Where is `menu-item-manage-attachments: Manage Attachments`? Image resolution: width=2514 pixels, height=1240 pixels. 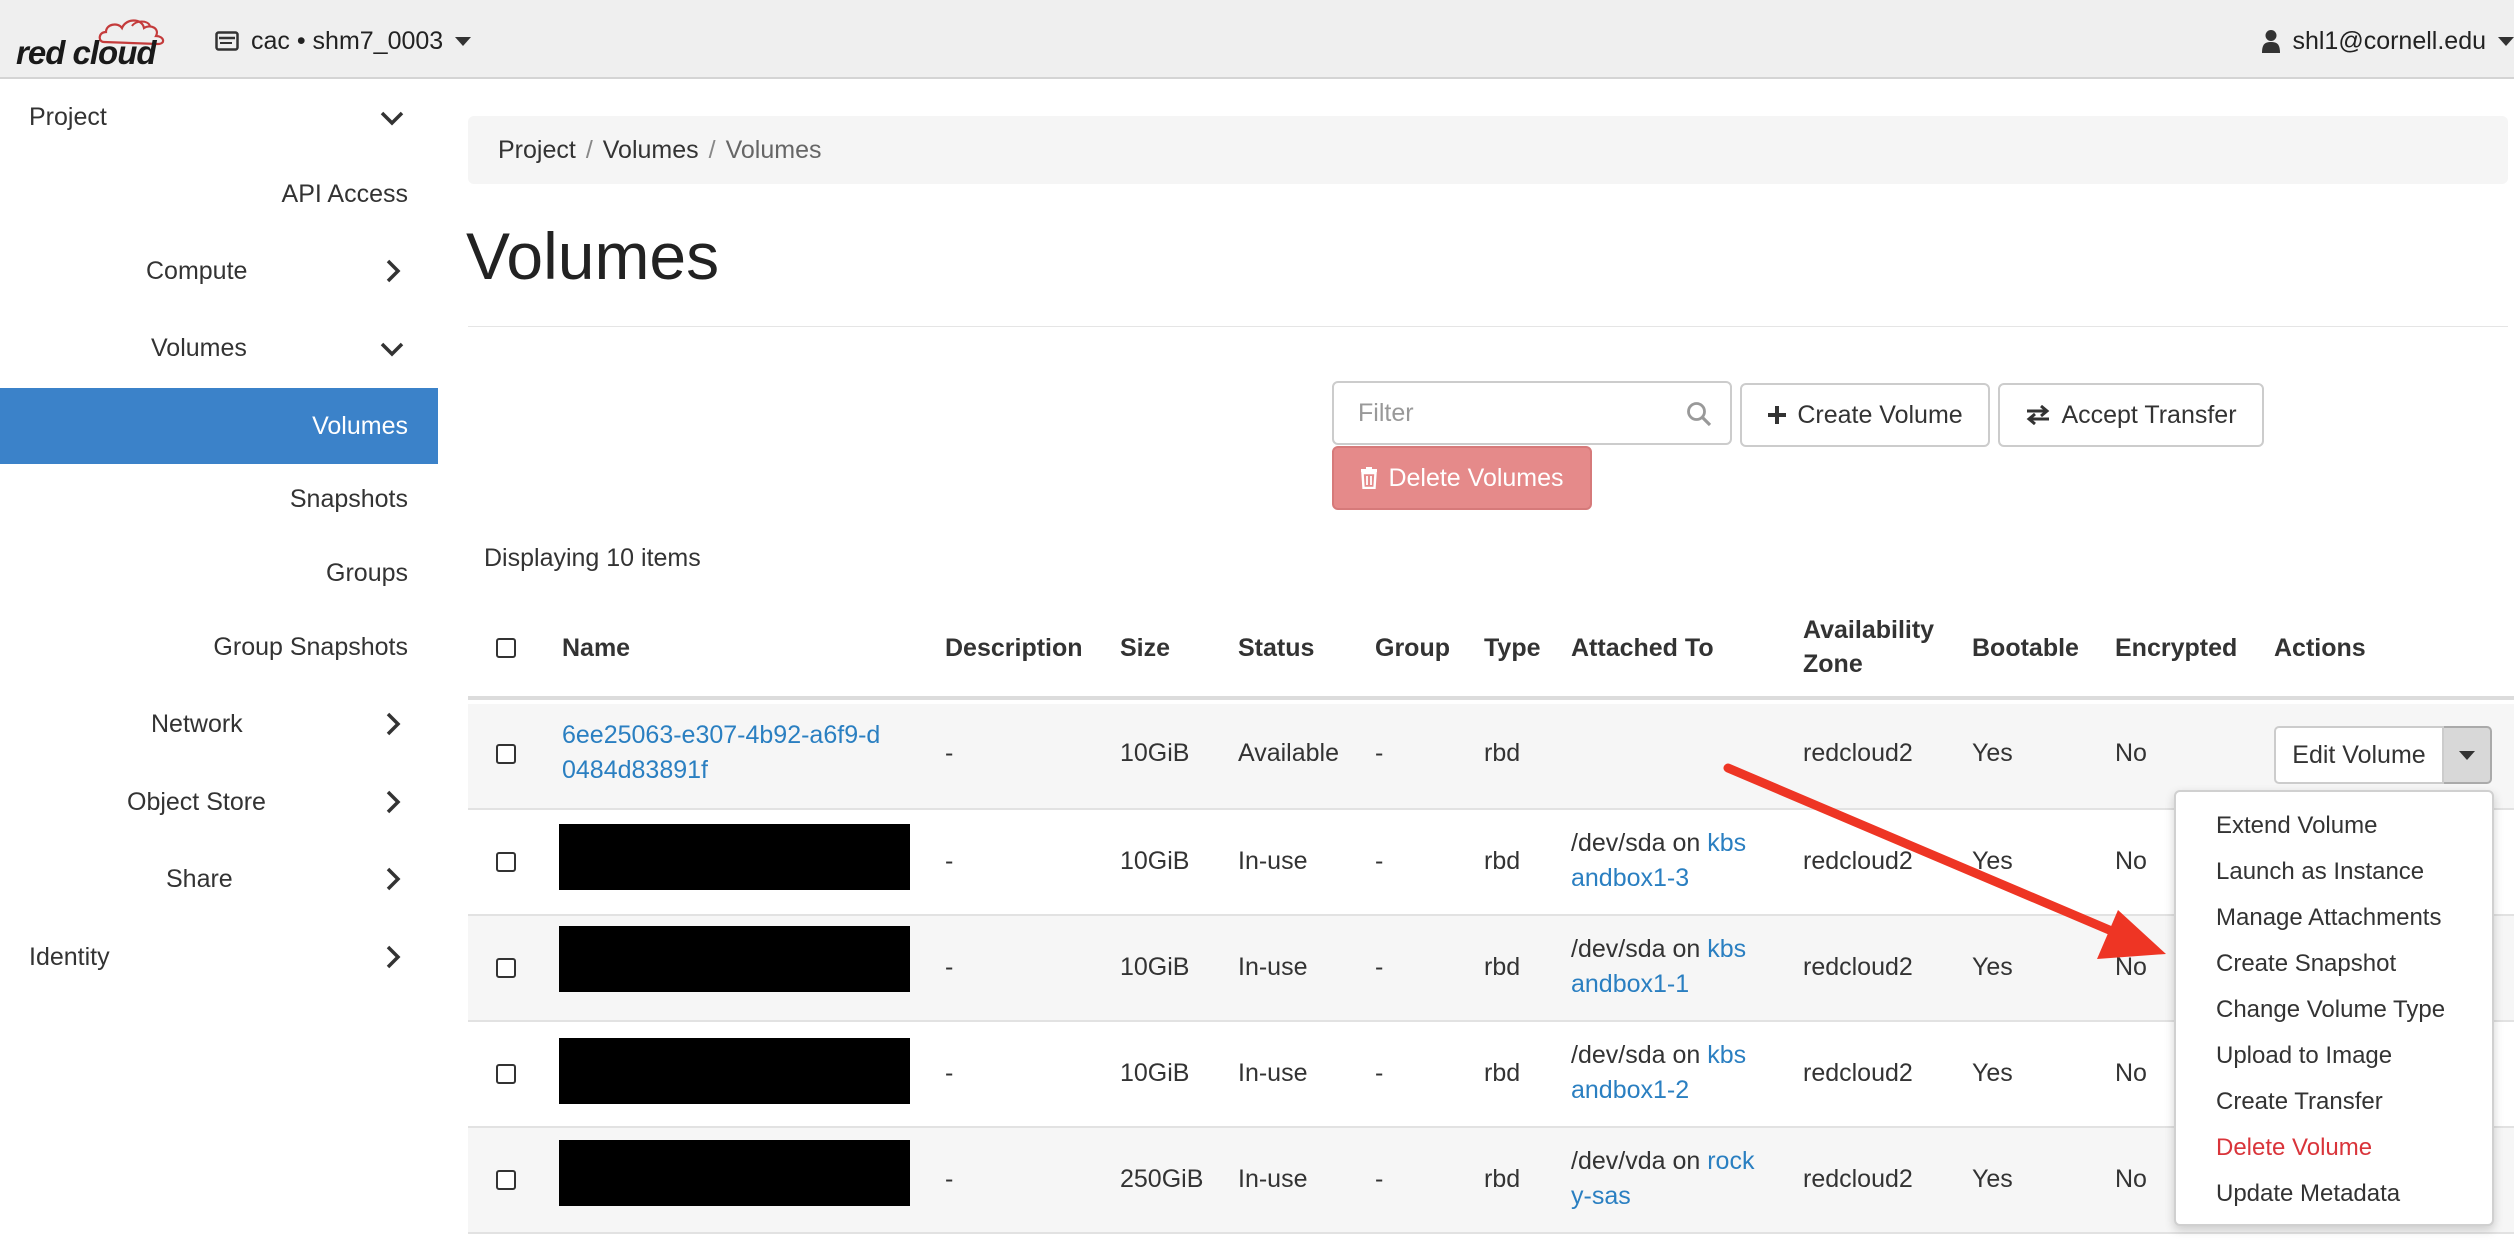 menu-item-manage-attachments: Manage Attachments is located at coordinates (2328, 918).